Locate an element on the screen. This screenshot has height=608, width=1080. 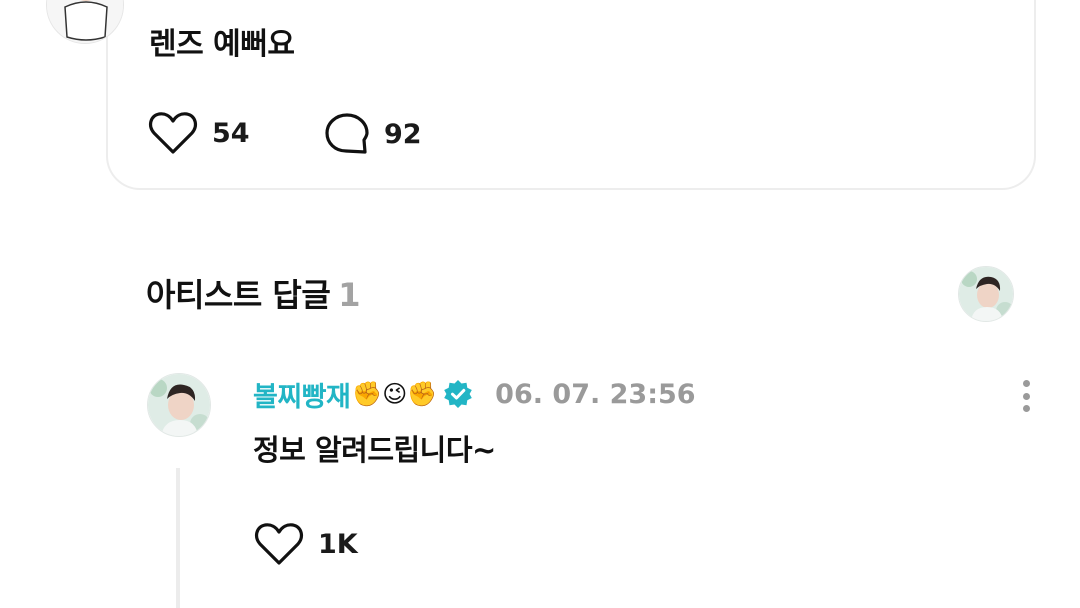
post-comment-button: 92 is located at coordinates (373, 134).